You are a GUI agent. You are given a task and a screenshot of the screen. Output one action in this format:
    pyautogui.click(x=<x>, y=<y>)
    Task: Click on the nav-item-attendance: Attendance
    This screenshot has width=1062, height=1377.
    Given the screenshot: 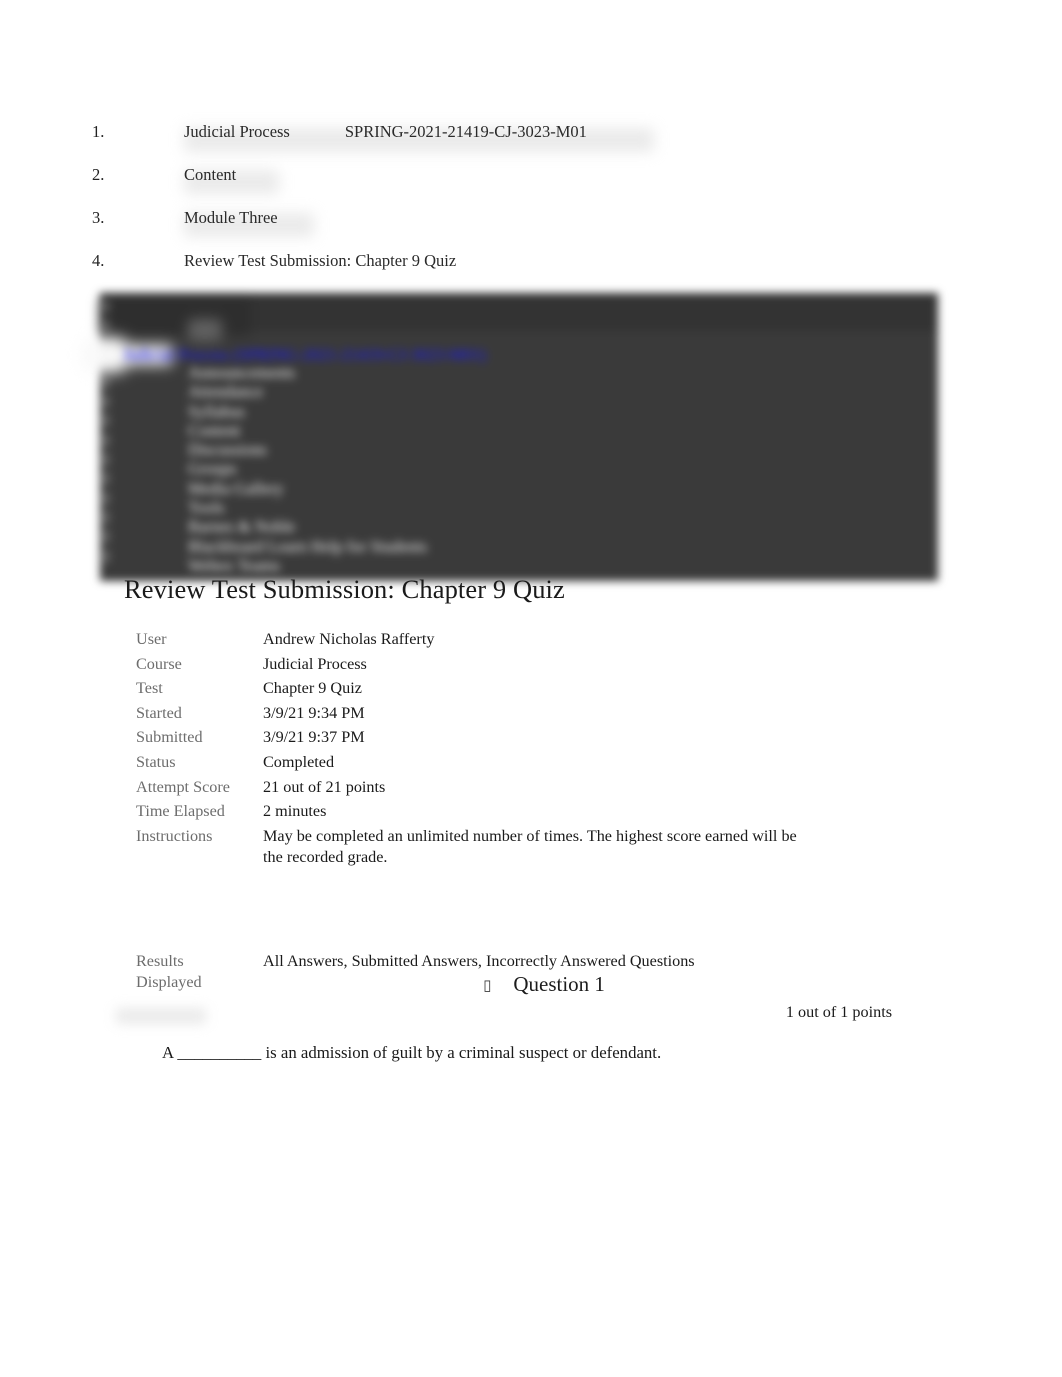 What is the action you would take?
    pyautogui.click(x=307, y=391)
    